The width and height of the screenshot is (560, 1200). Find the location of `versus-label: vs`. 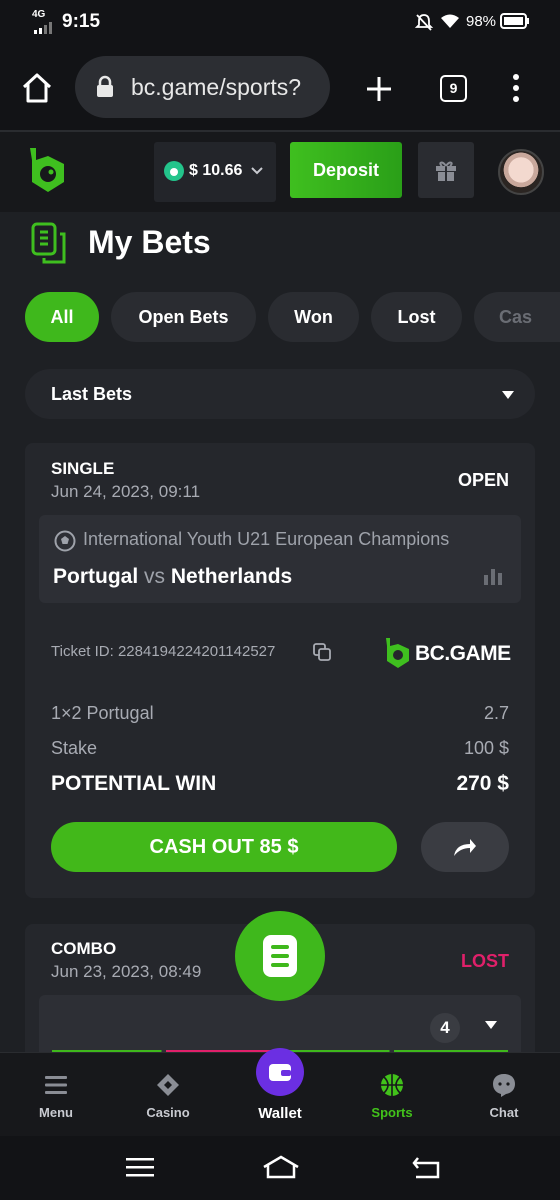

versus-label: vs is located at coordinates (157, 576).